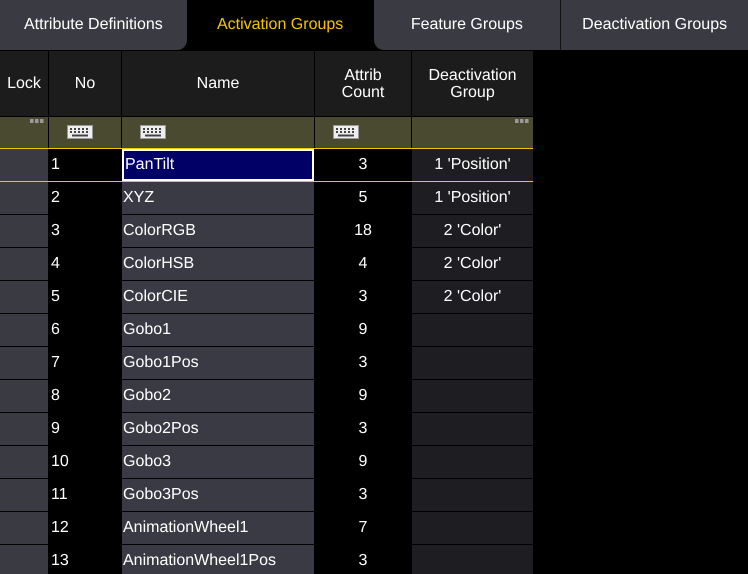  I want to click on column-header: Attrib Count, so click(363, 83).